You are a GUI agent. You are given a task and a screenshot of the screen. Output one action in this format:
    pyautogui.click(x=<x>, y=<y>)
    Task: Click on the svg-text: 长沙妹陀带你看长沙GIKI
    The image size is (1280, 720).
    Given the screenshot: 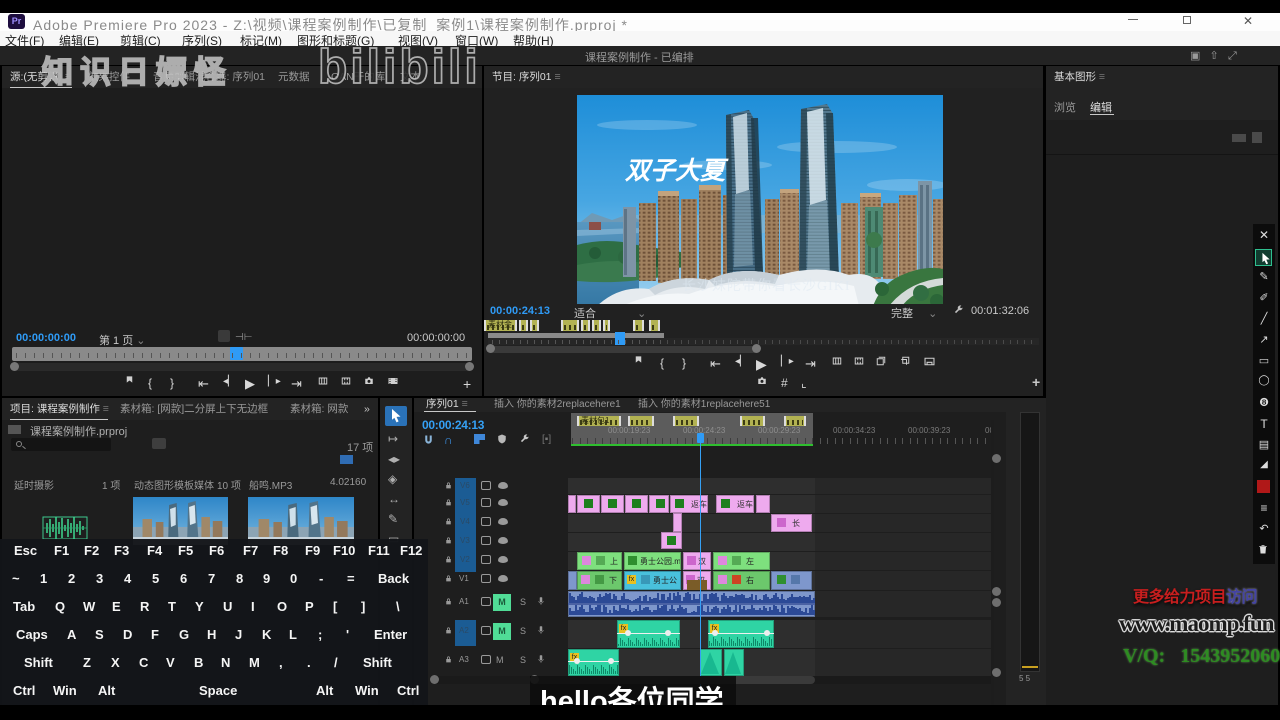 What is the action you would take?
    pyautogui.click(x=766, y=286)
    